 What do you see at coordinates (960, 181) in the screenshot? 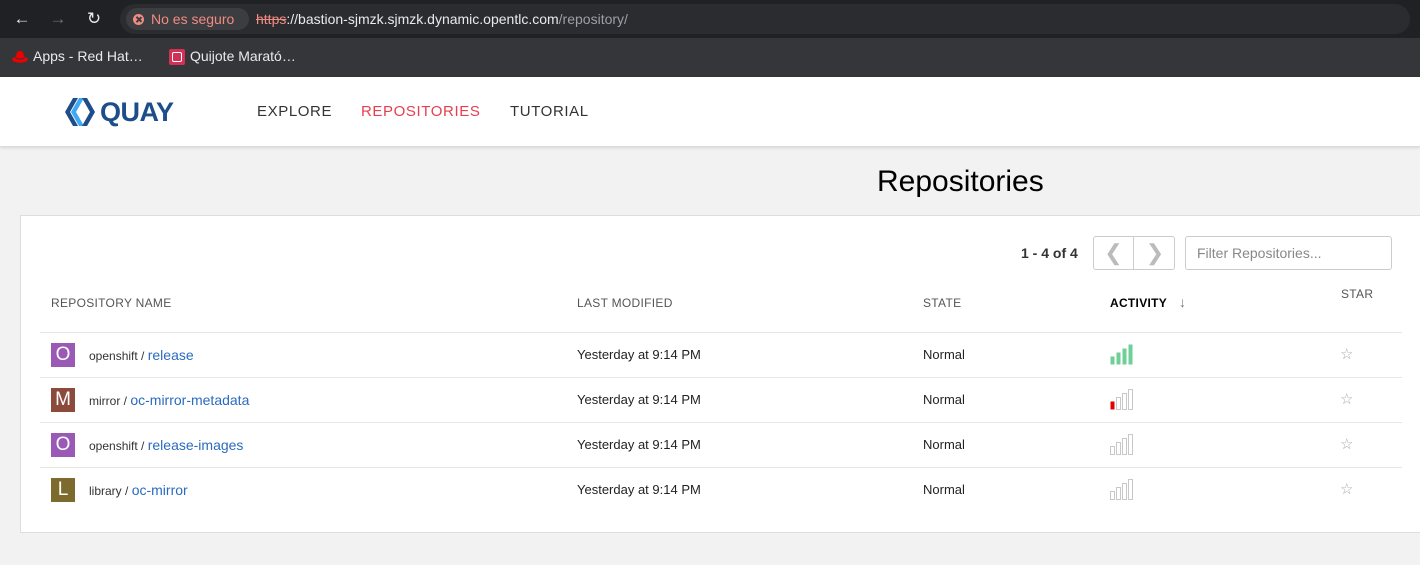
I see `page-title: Repositories` at bounding box center [960, 181].